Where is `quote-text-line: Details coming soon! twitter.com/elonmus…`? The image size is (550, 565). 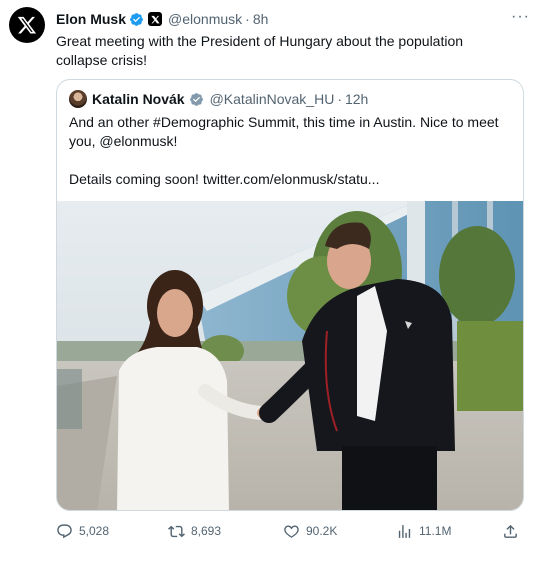
quote-text-line: Details coming soon! twitter.com/elonmus… is located at coordinates (224, 179).